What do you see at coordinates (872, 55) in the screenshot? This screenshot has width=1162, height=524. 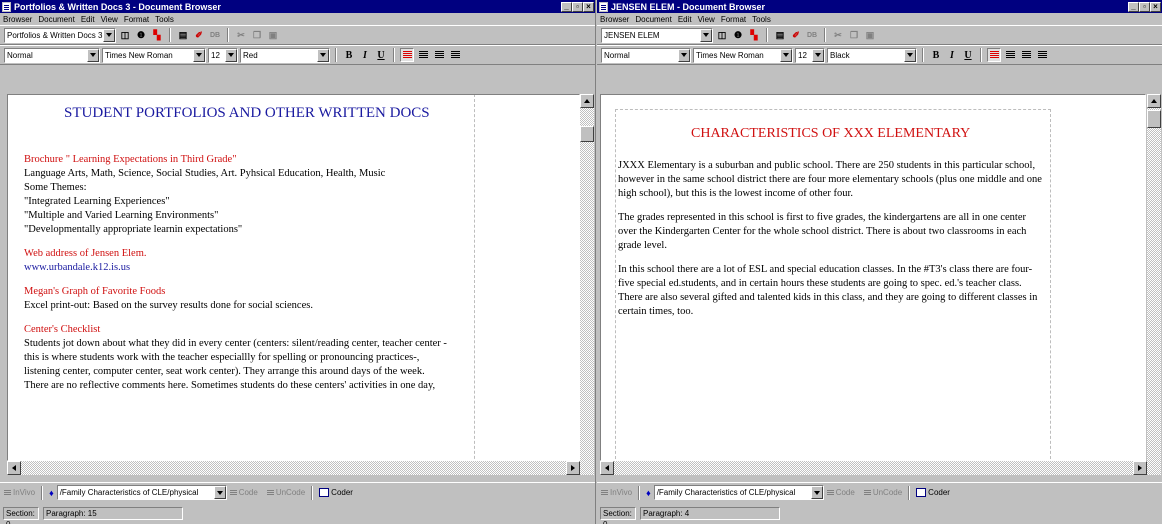 I see `font-color-select: Black` at bounding box center [872, 55].